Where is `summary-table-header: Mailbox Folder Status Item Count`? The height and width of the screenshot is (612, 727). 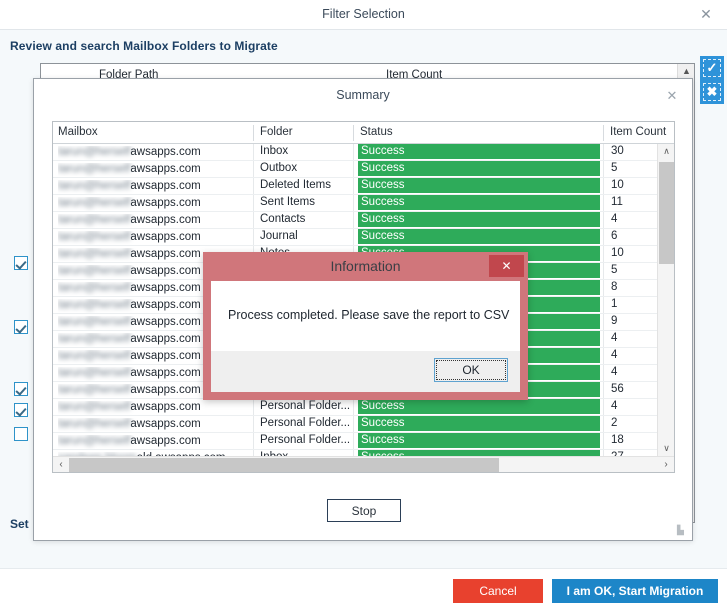
summary-table-header: Mailbox Folder Status Item Count is located at coordinates (363, 133).